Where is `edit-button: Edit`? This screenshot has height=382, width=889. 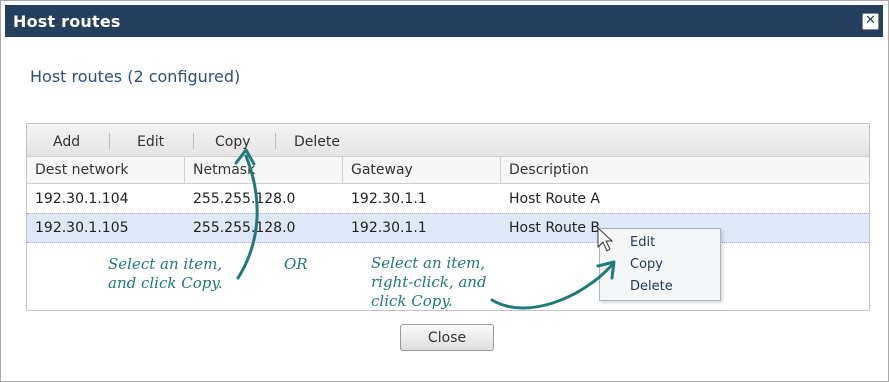 edit-button: Edit is located at coordinates (150, 142).